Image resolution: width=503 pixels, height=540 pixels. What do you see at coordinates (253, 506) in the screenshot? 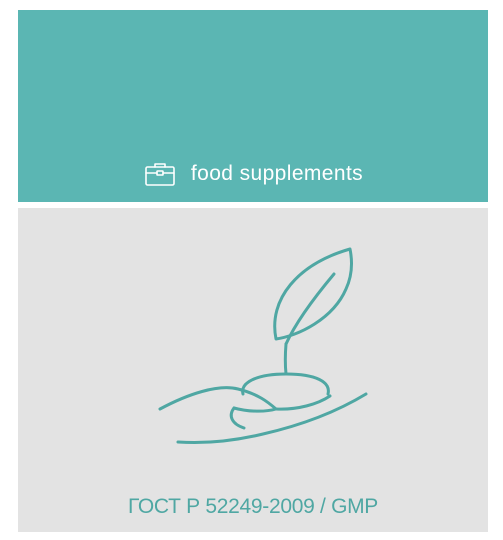
I see `gost-gmp-caption: ГОСТ Р 52249-2009 / GMP` at bounding box center [253, 506].